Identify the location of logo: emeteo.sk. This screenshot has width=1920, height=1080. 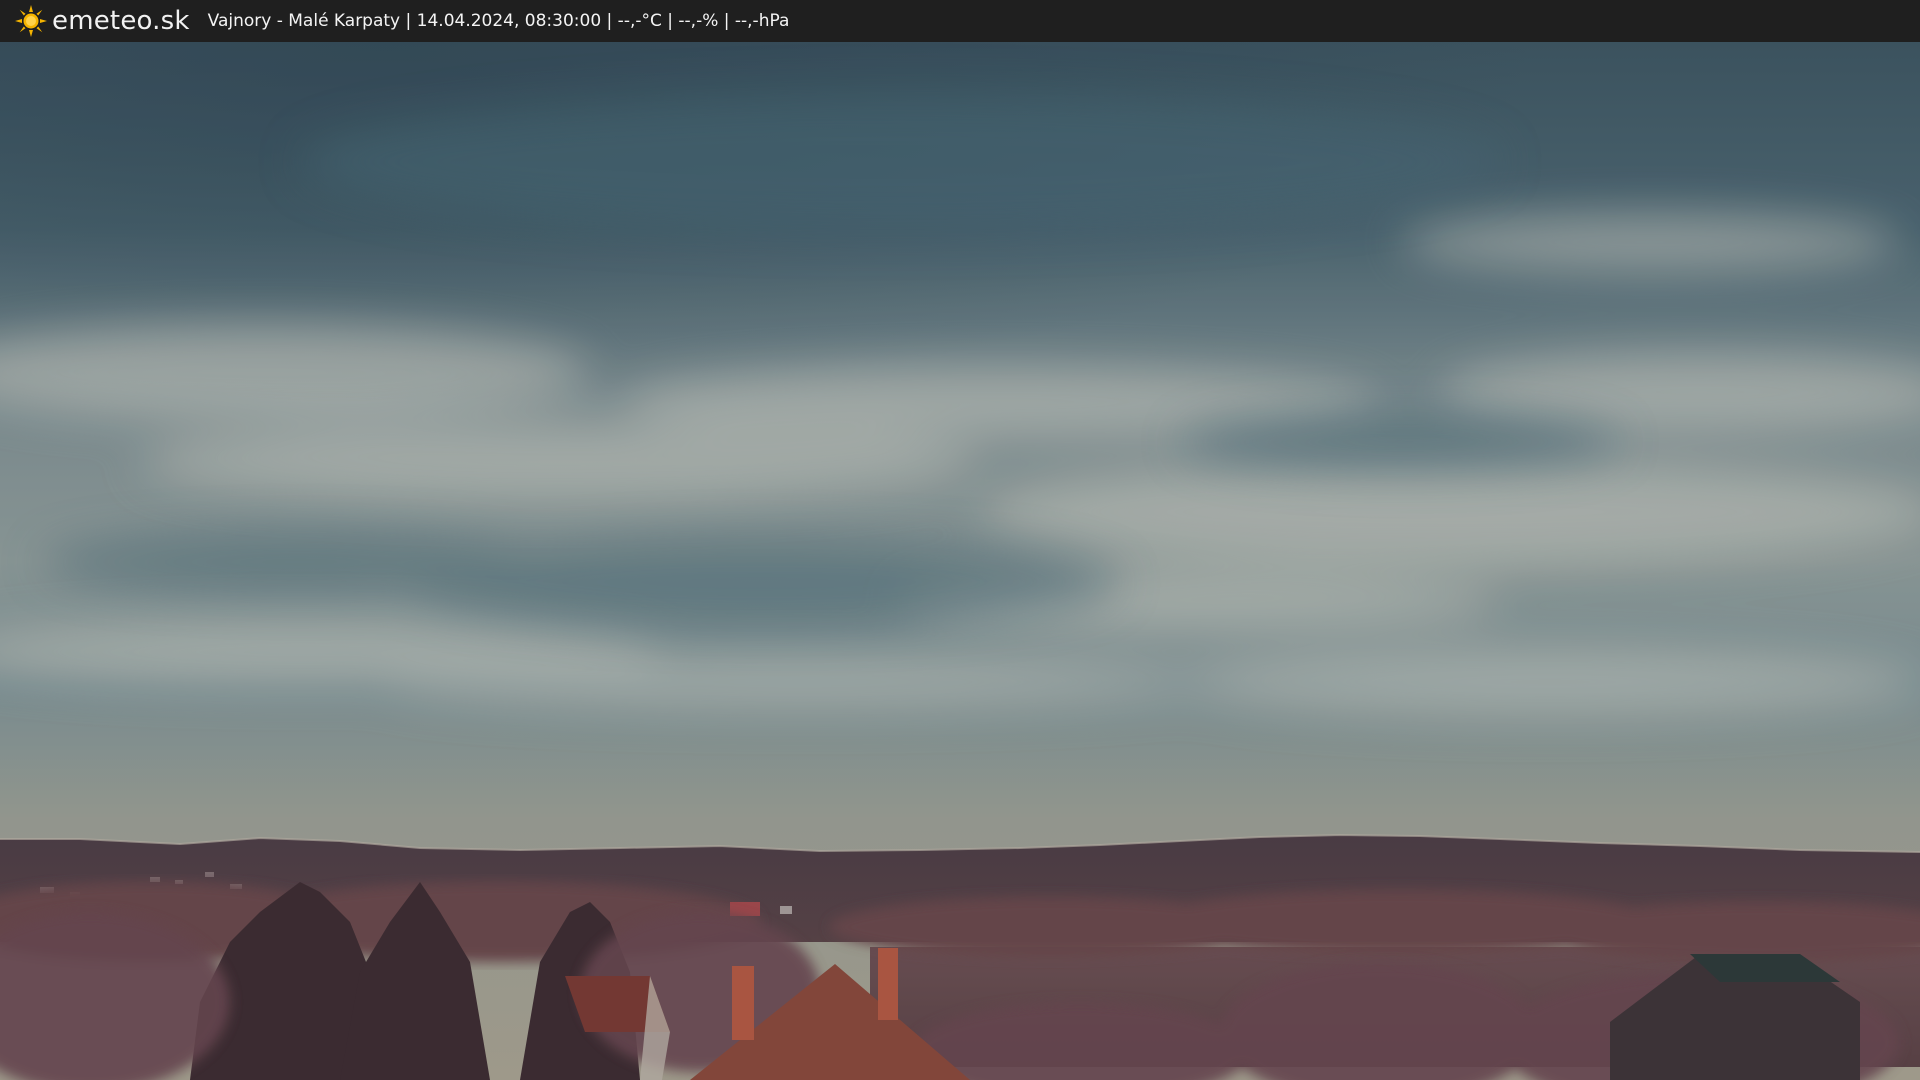
(102, 21).